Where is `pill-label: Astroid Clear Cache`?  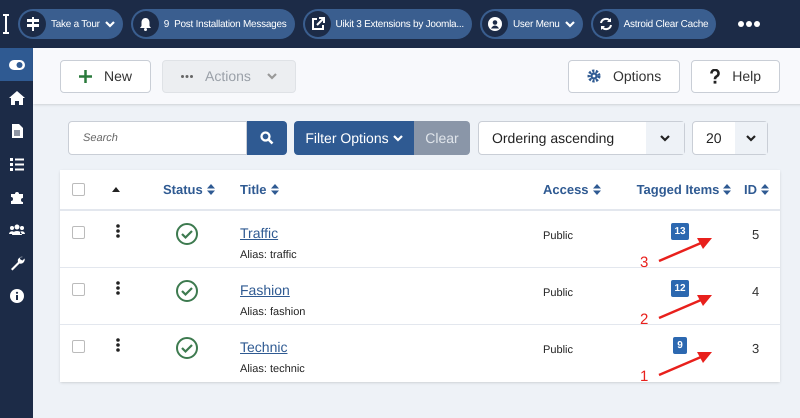 pill-label: Astroid Clear Cache is located at coordinates (666, 25).